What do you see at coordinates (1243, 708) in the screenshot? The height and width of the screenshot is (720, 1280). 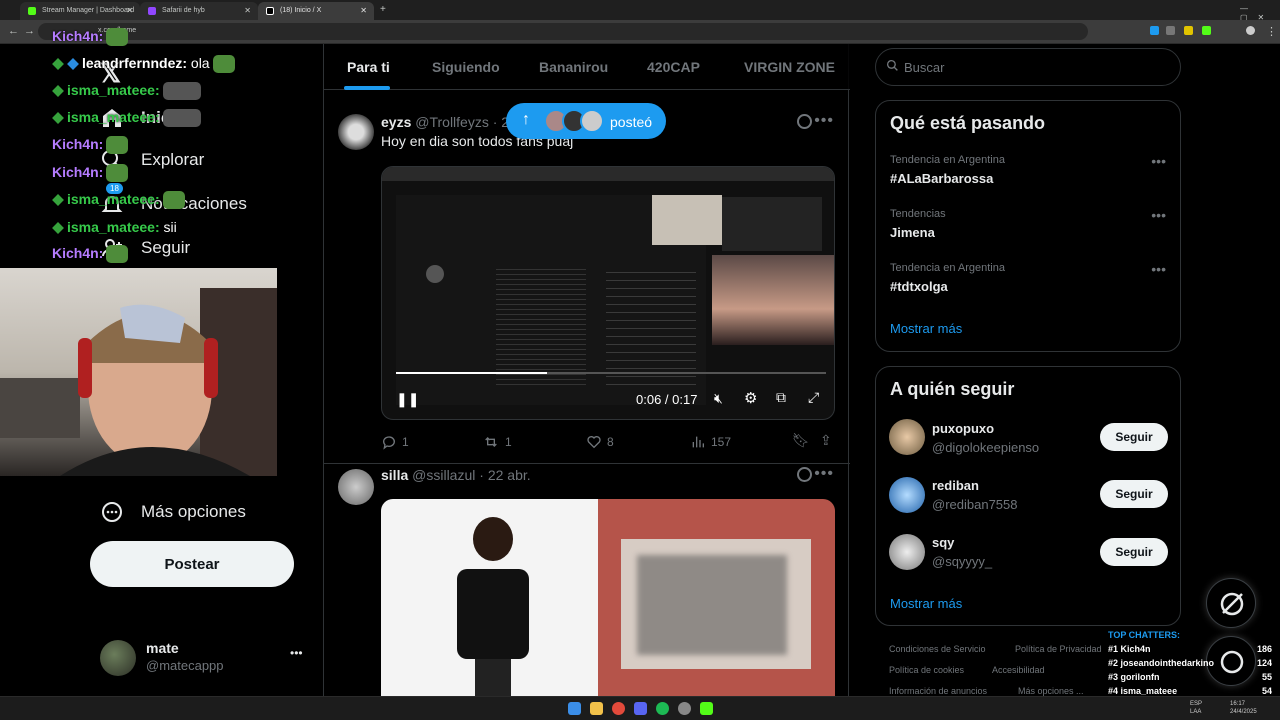 I see `clock: 16:17 24/4/2025` at bounding box center [1243, 708].